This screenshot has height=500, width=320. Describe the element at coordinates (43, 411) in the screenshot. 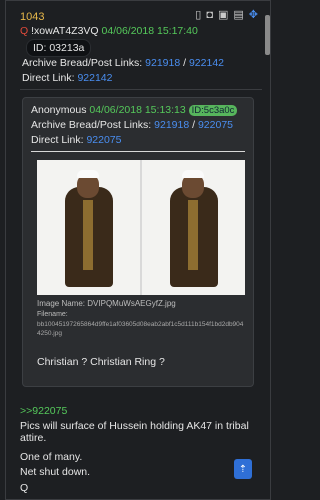

I see `reply-ref-link: >>922075` at that location.